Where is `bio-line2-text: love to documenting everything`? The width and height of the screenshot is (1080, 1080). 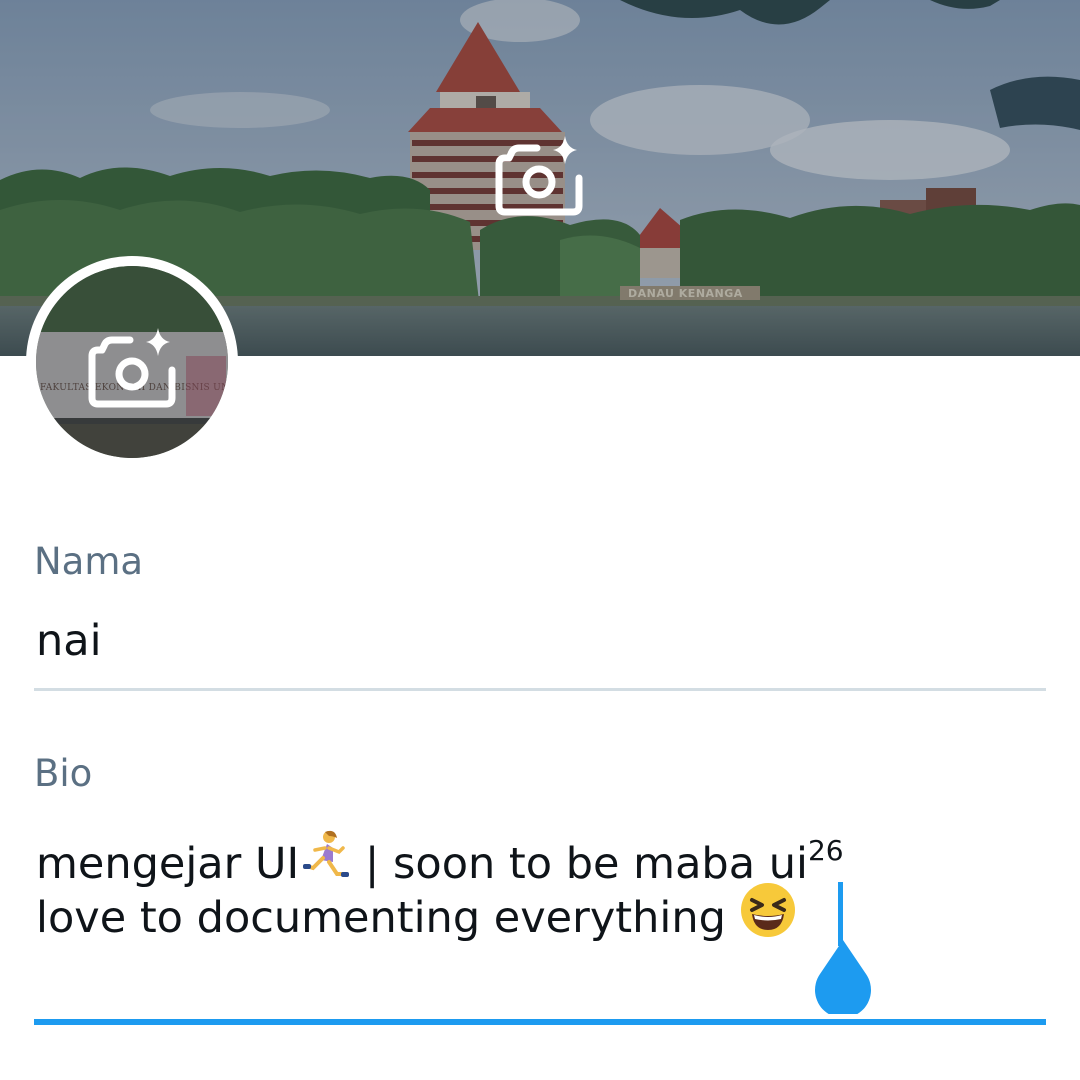 bio-line2-text: love to documenting everything is located at coordinates (388, 918).